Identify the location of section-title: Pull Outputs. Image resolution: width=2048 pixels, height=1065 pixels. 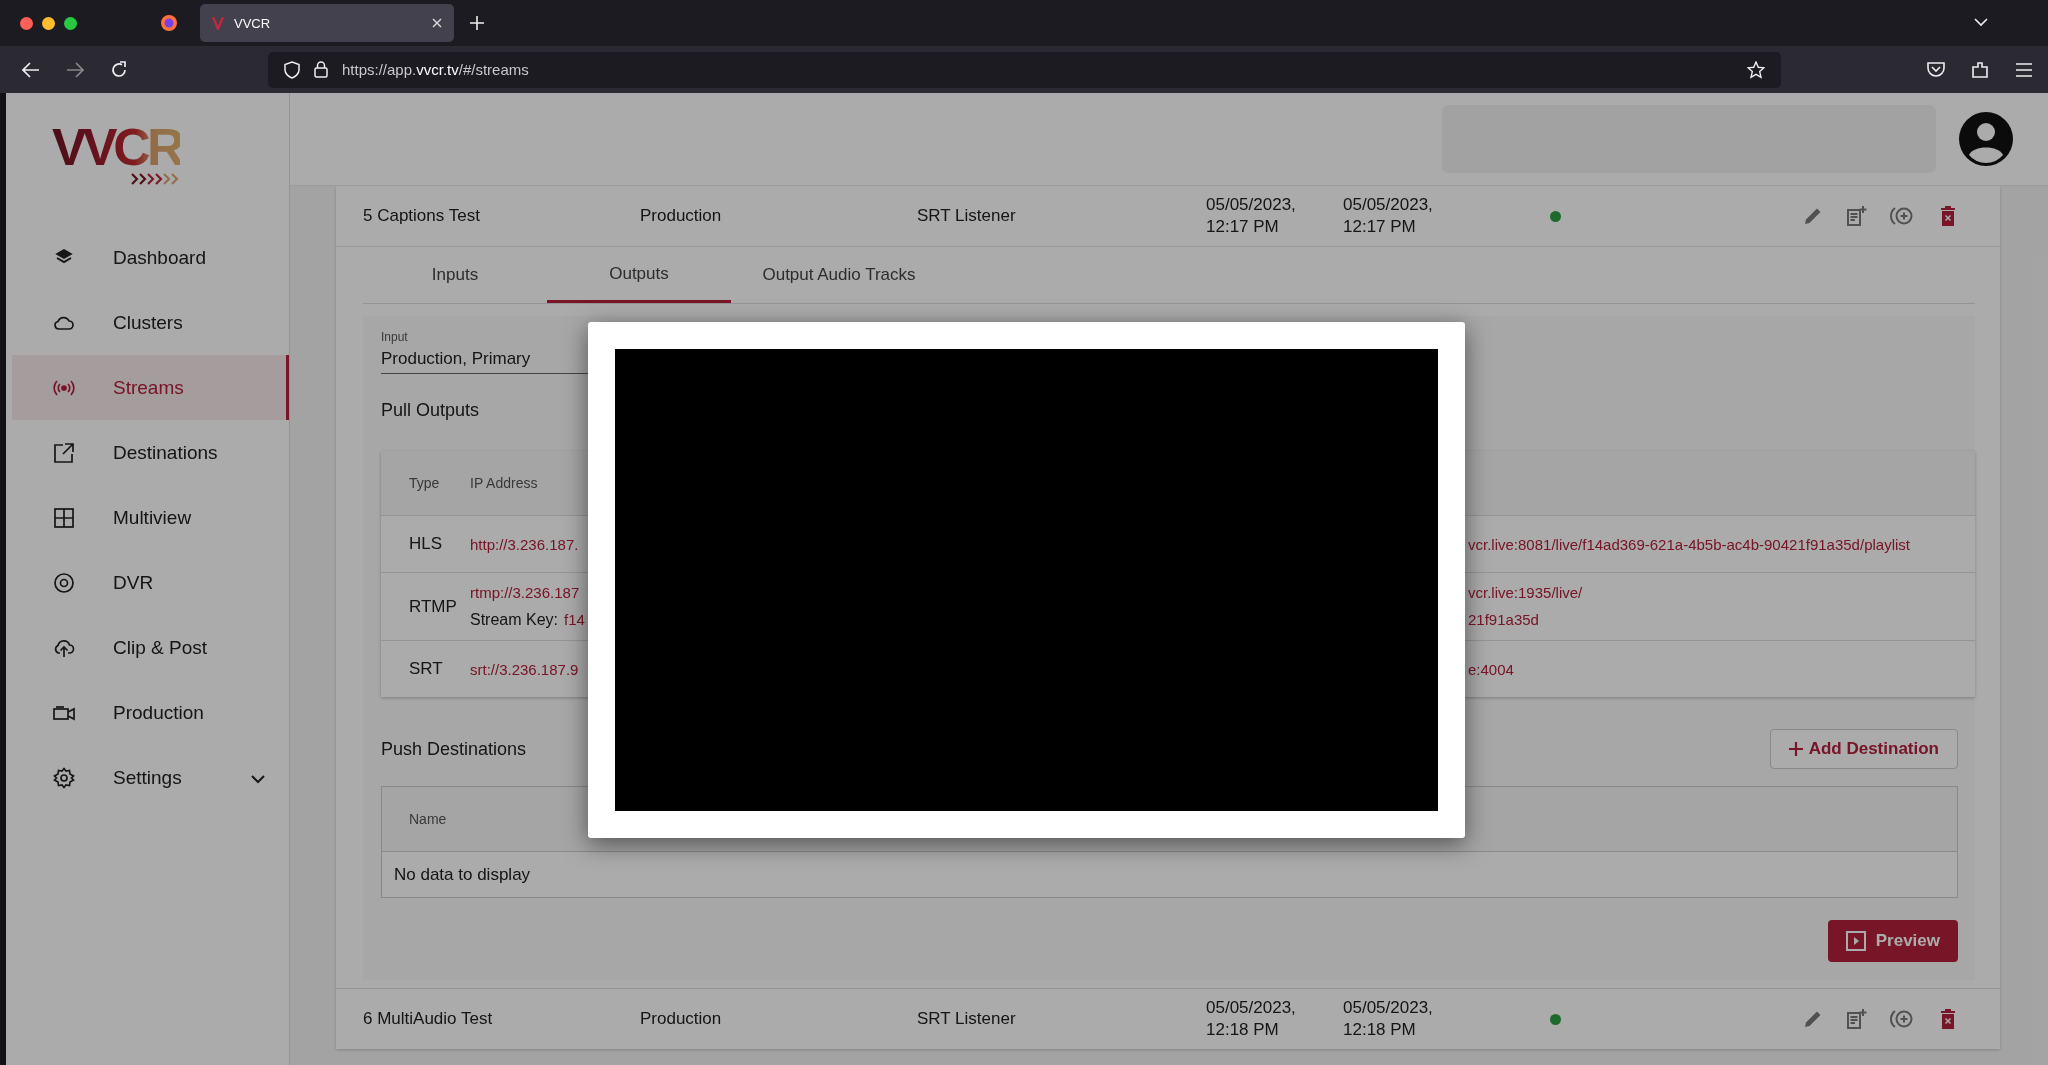
(431, 410).